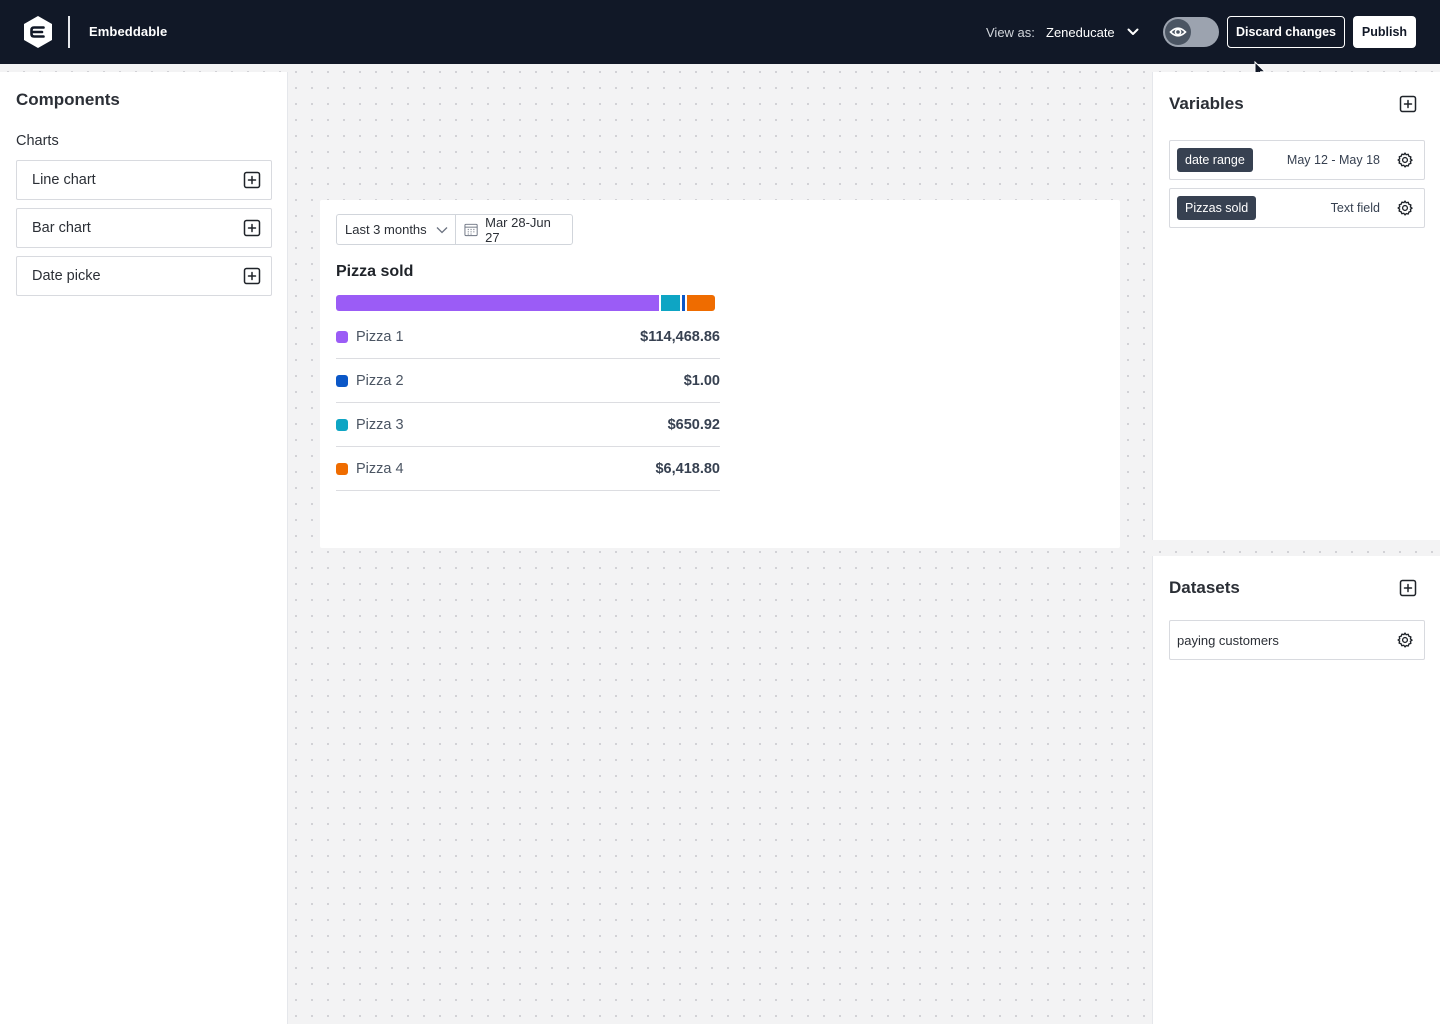  What do you see at coordinates (1228, 640) in the screenshot?
I see `dataset-name: paying customers` at bounding box center [1228, 640].